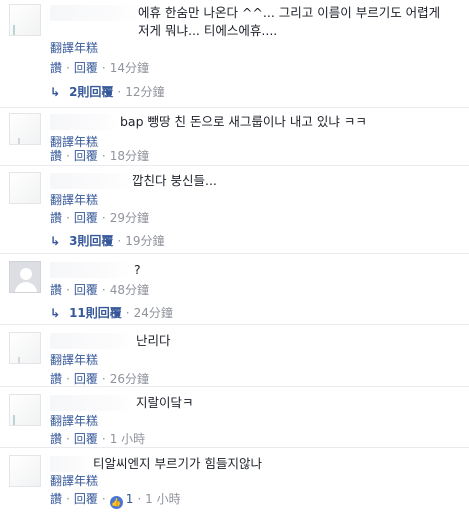 This screenshot has height=516, width=469. Describe the element at coordinates (153, 313) in the screenshot. I see `replies-timestamp: 24分鐘` at that location.